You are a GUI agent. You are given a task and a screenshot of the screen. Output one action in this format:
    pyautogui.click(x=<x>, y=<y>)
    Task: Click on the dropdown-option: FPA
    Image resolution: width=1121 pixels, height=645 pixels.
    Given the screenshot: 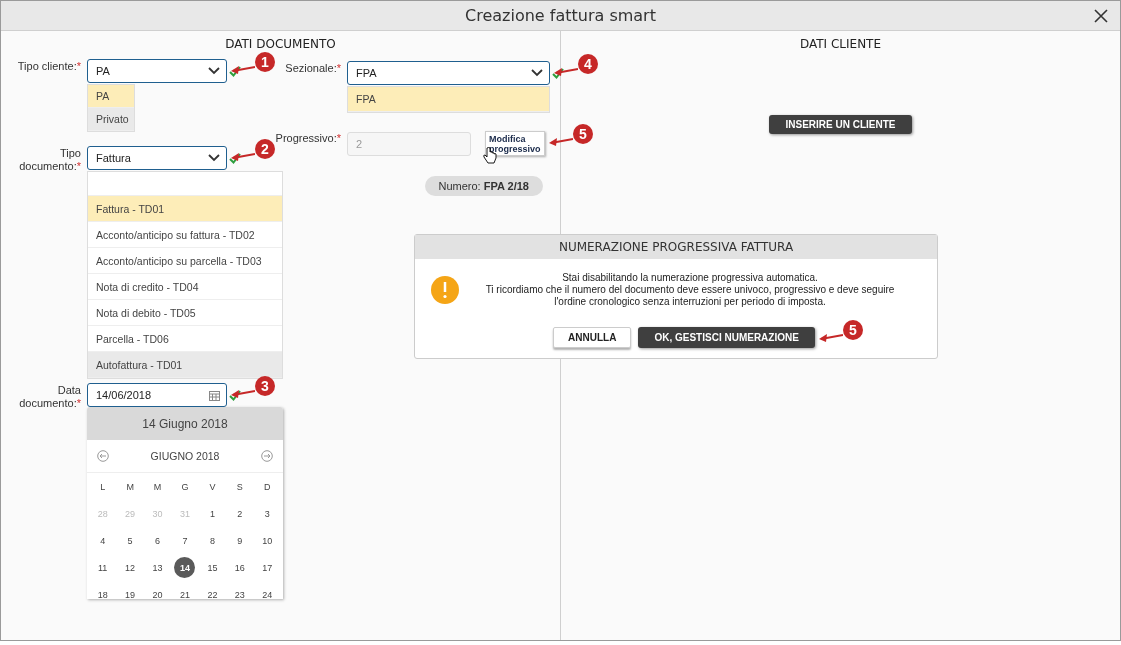 What is the action you would take?
    pyautogui.click(x=448, y=99)
    